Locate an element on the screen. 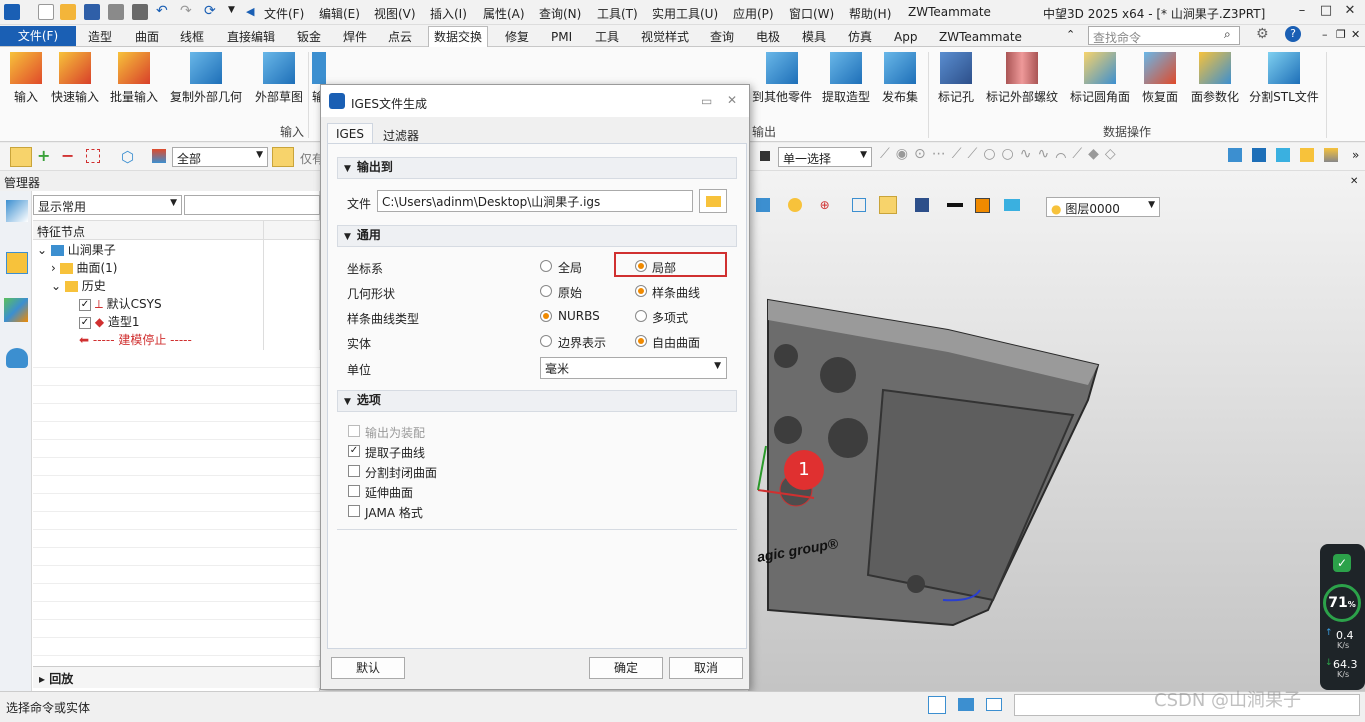  snap-target-icon: ⊕ is located at coordinates (825, 205).